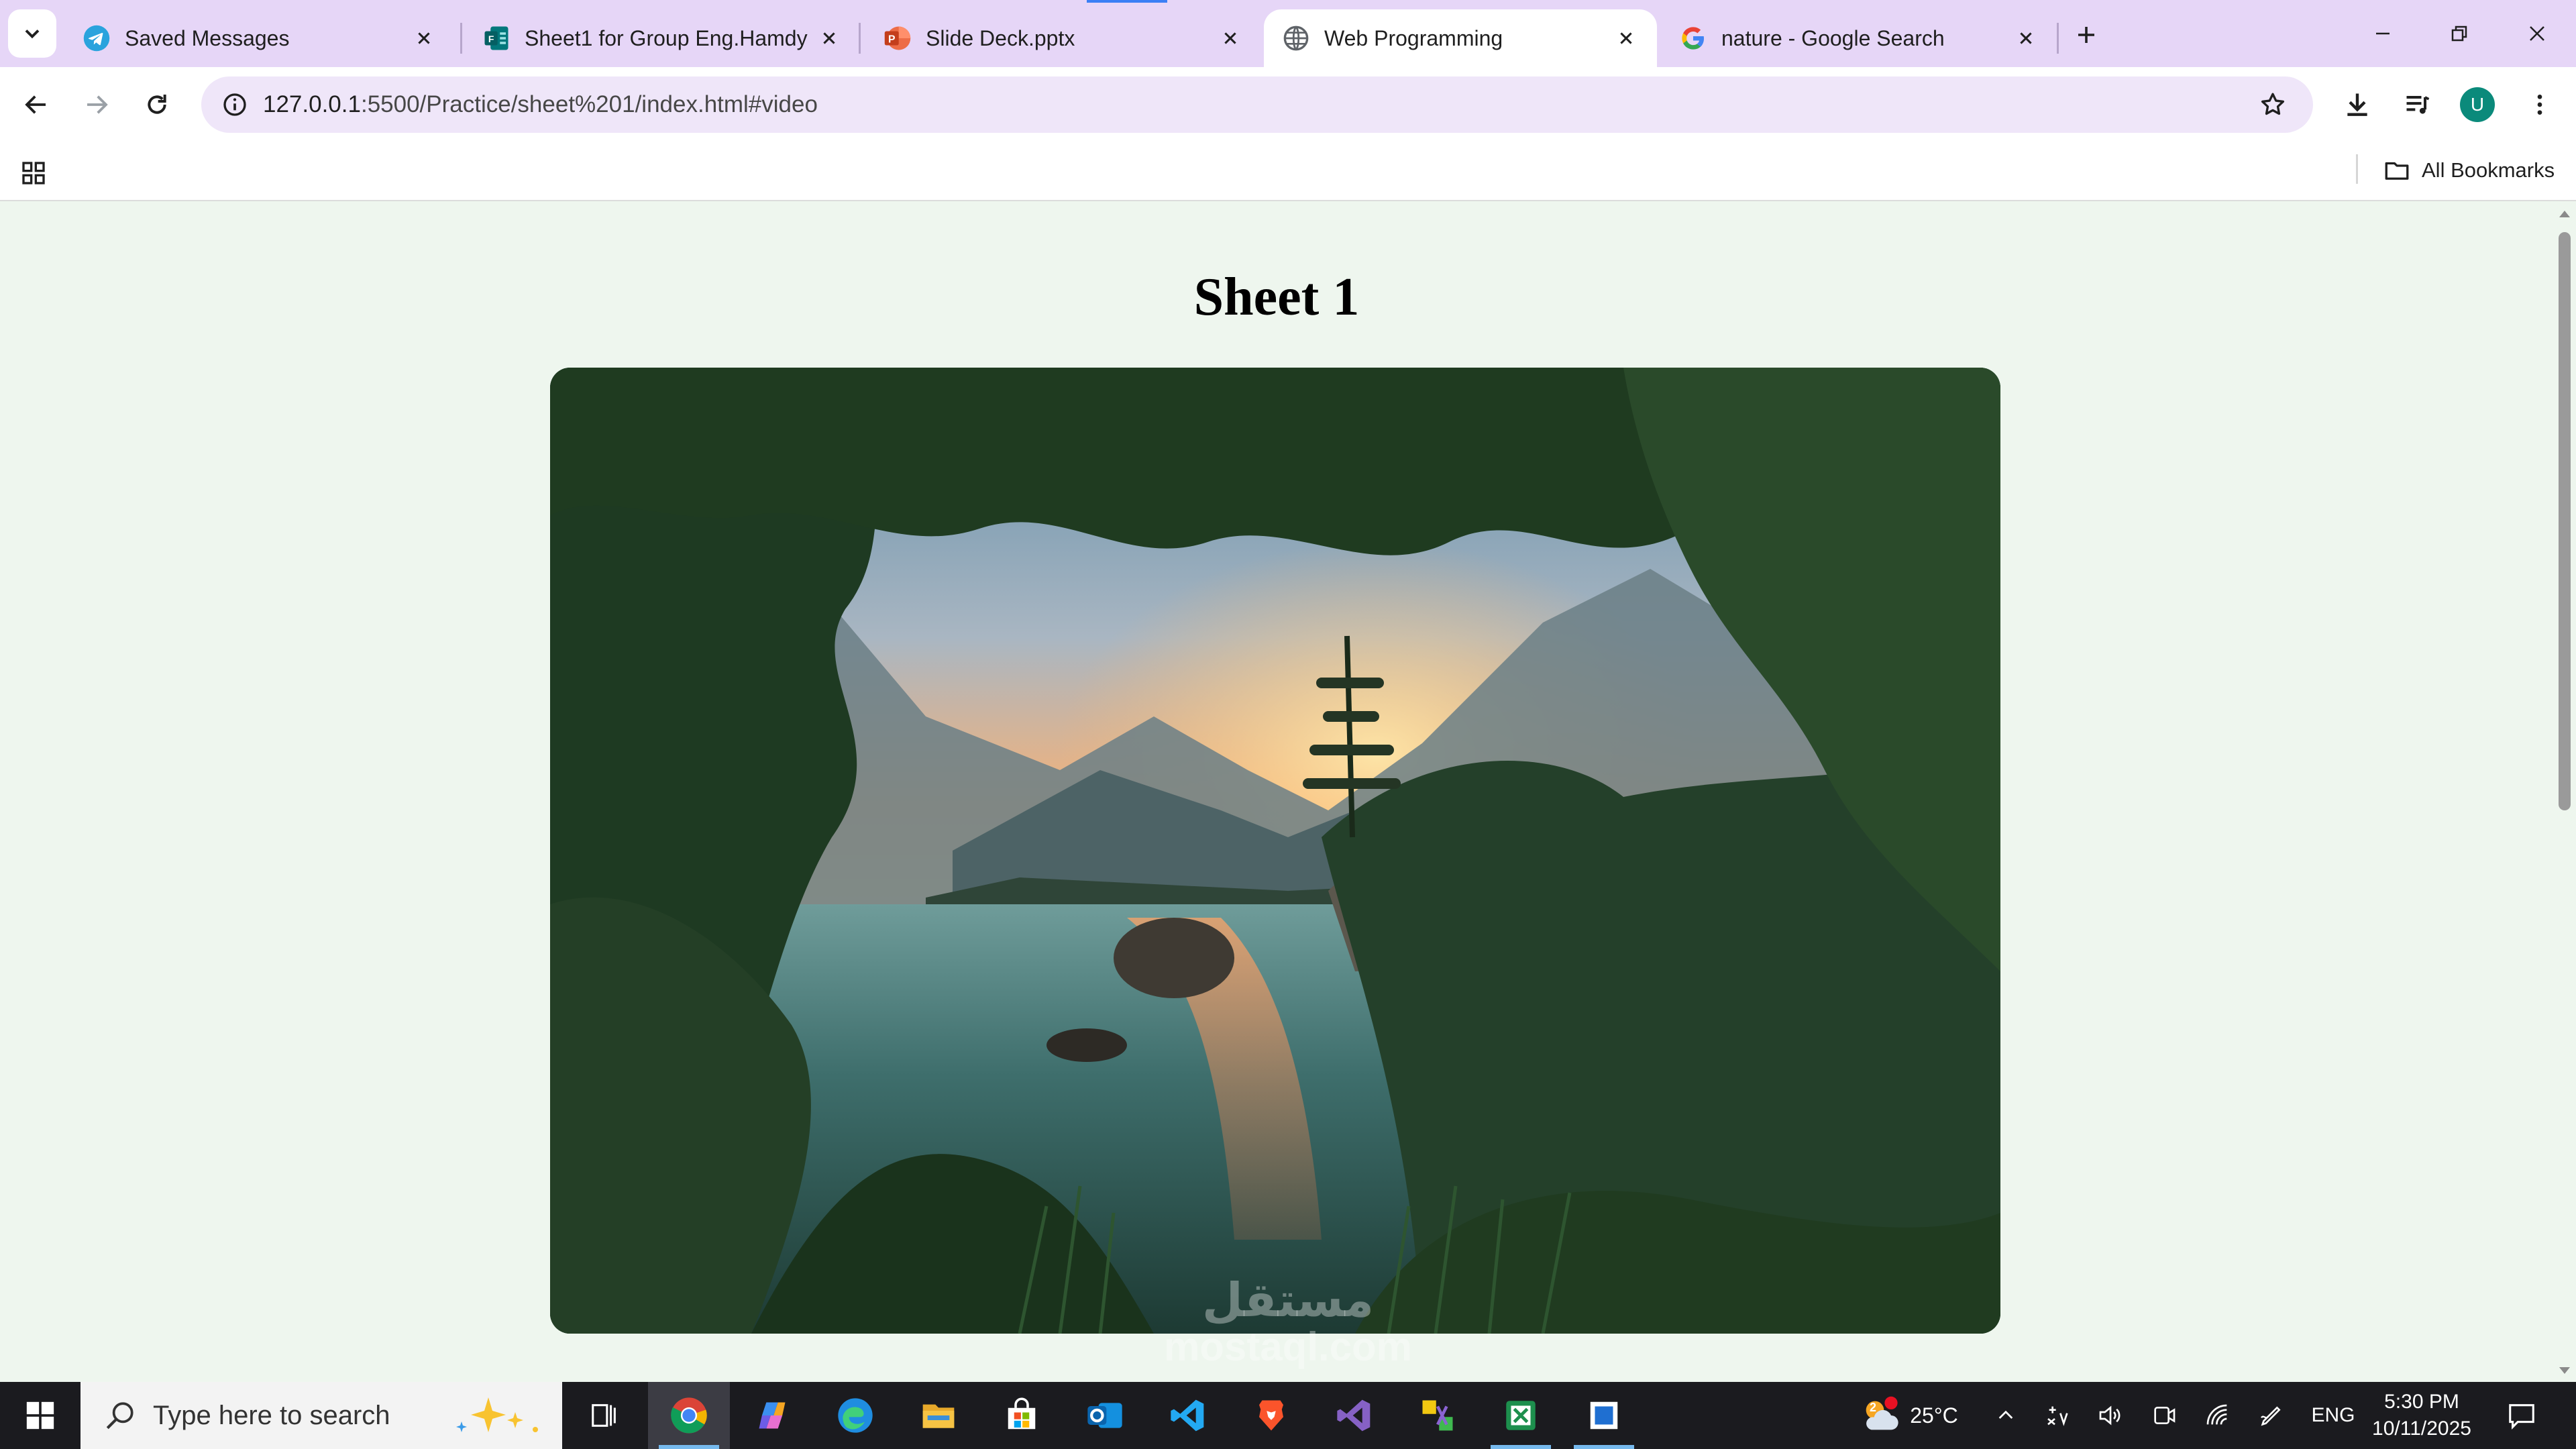  What do you see at coordinates (2110, 1415) in the screenshot?
I see `volume-button` at bounding box center [2110, 1415].